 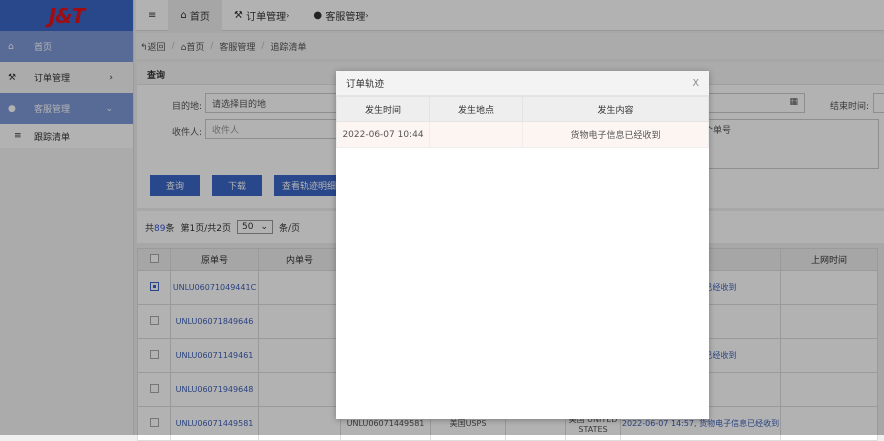 What do you see at coordinates (476, 109) in the screenshot?
I see `col-place: 发生地点` at bounding box center [476, 109].